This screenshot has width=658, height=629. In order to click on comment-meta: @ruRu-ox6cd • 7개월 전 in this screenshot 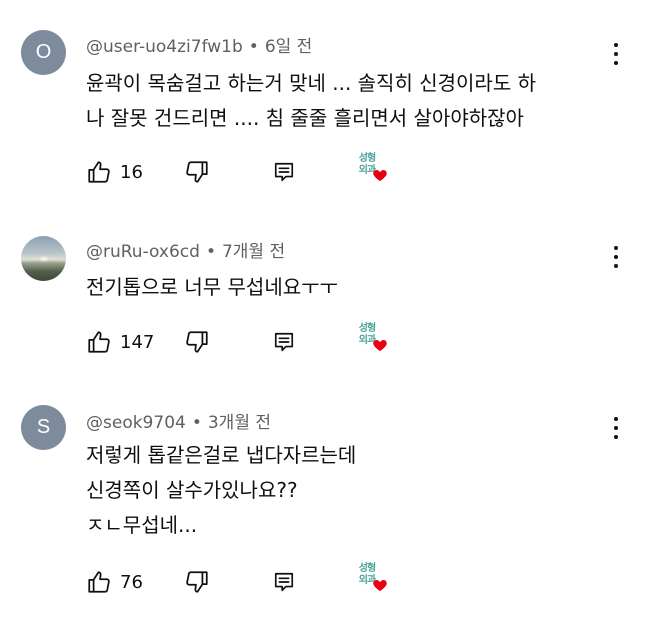, I will do `click(185, 249)`.